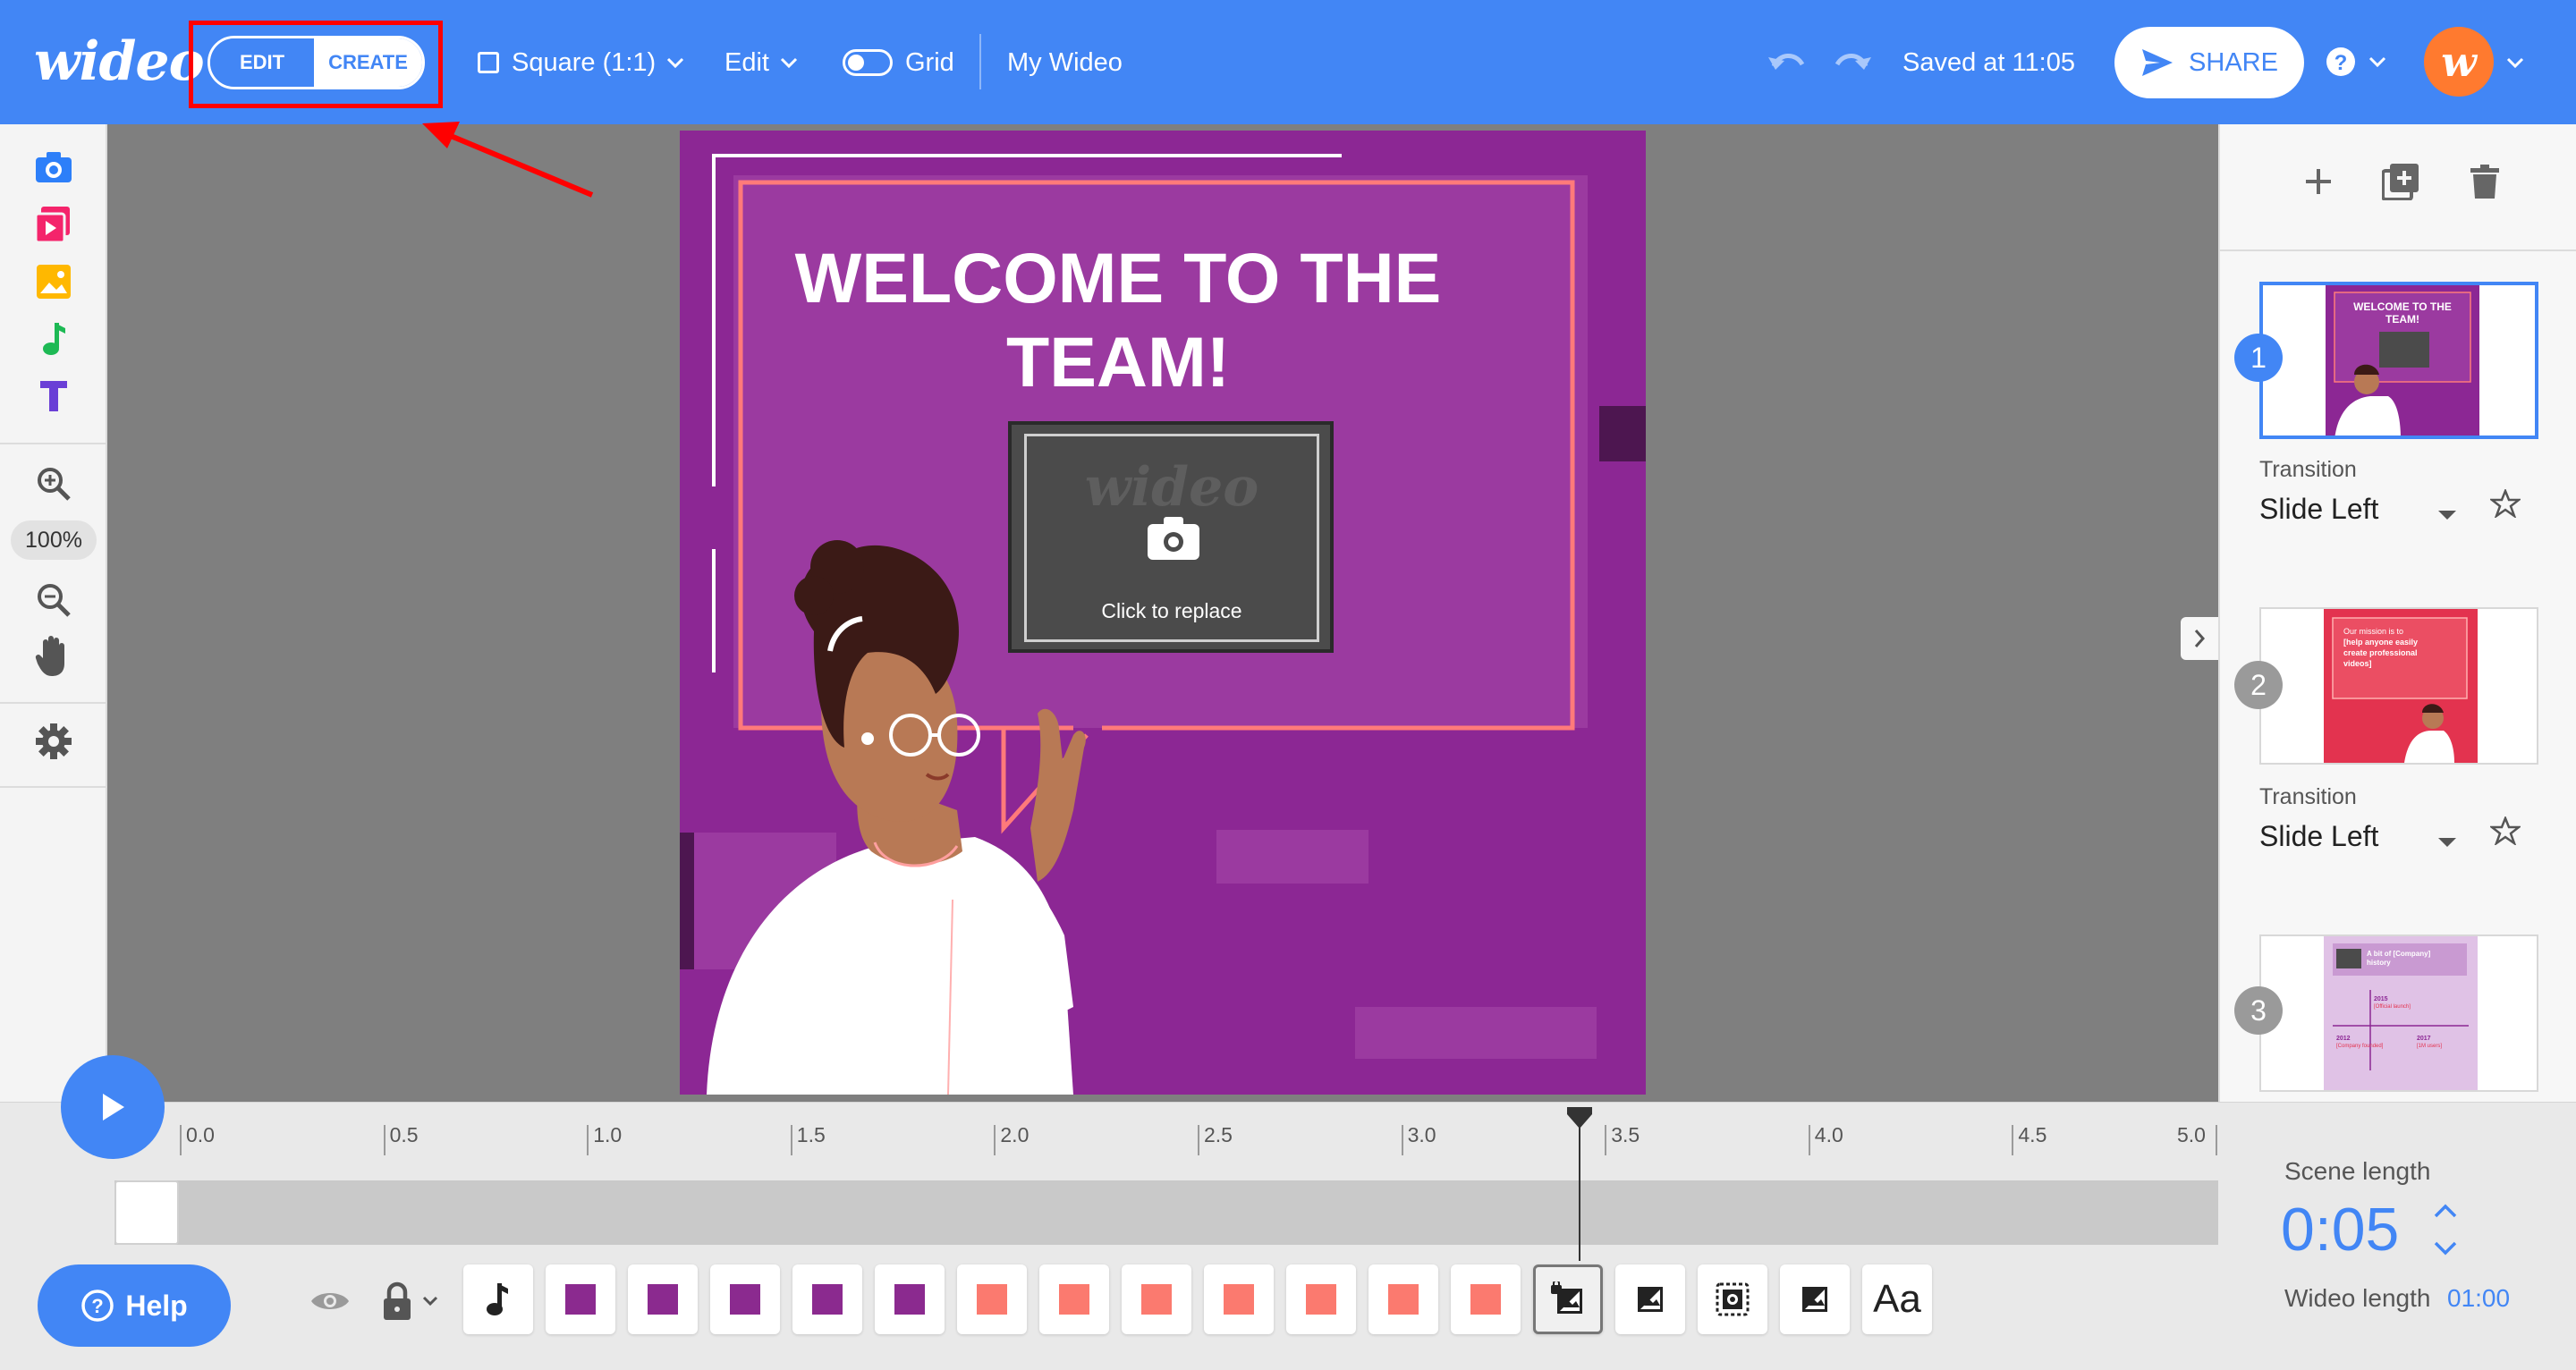 This screenshot has width=2576, height=1370. What do you see at coordinates (53, 224) in the screenshot?
I see `video-tool` at bounding box center [53, 224].